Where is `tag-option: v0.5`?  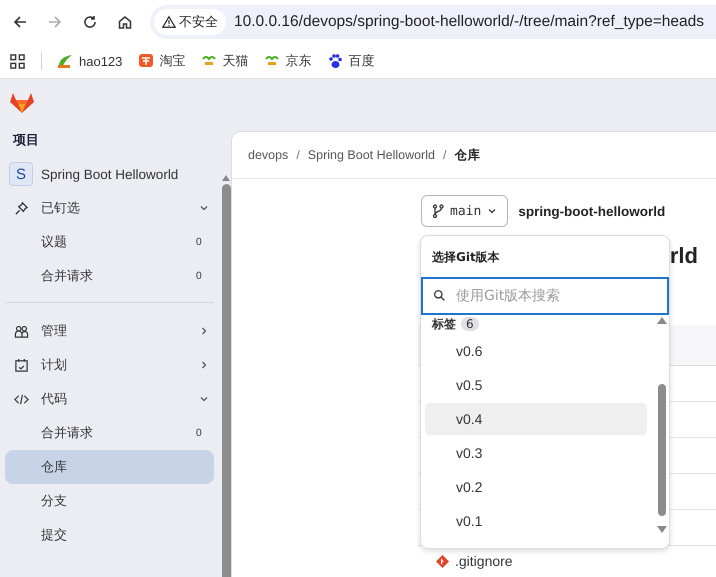 tag-option: v0.5 is located at coordinates (536, 385).